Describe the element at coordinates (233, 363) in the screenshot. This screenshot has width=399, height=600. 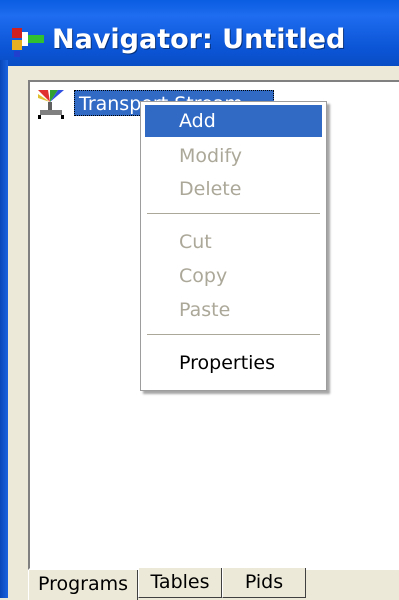
I see `menu-item-properties: Properties` at that location.